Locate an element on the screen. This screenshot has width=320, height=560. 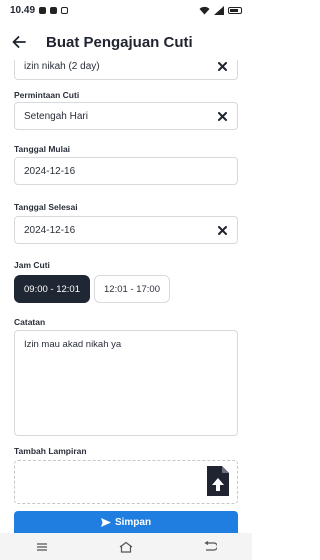
recents-button is located at coordinates (42, 547).